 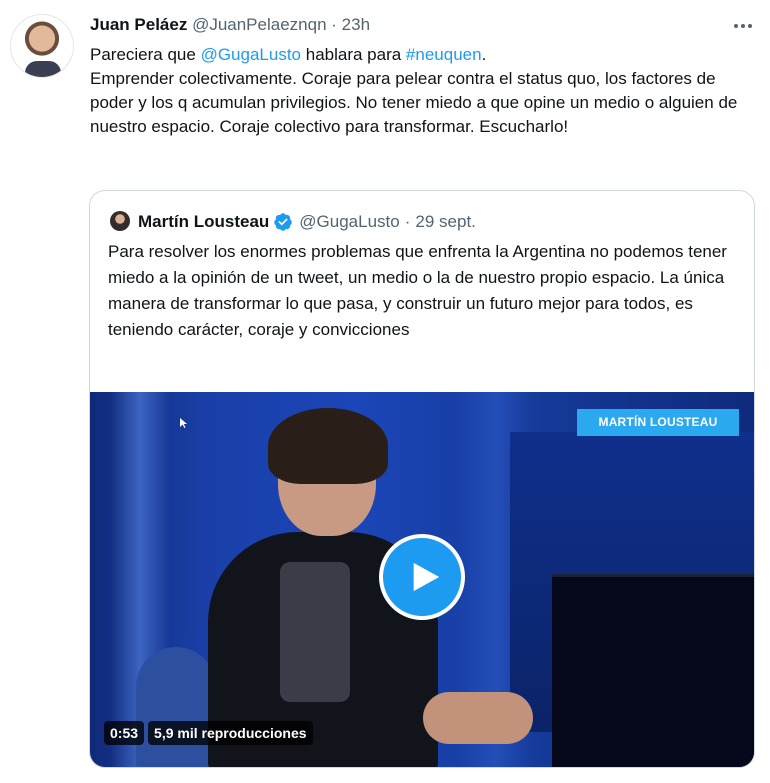 I want to click on video-chair, so click(x=176, y=707).